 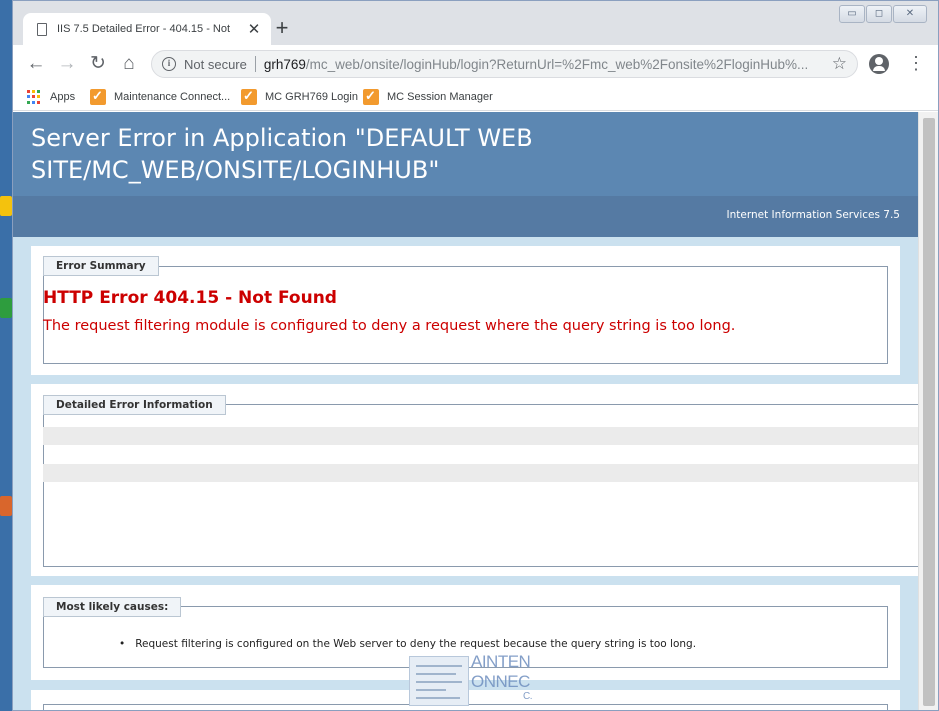 What do you see at coordinates (215, 64) in the screenshot?
I see `security-status-label: Not secure` at bounding box center [215, 64].